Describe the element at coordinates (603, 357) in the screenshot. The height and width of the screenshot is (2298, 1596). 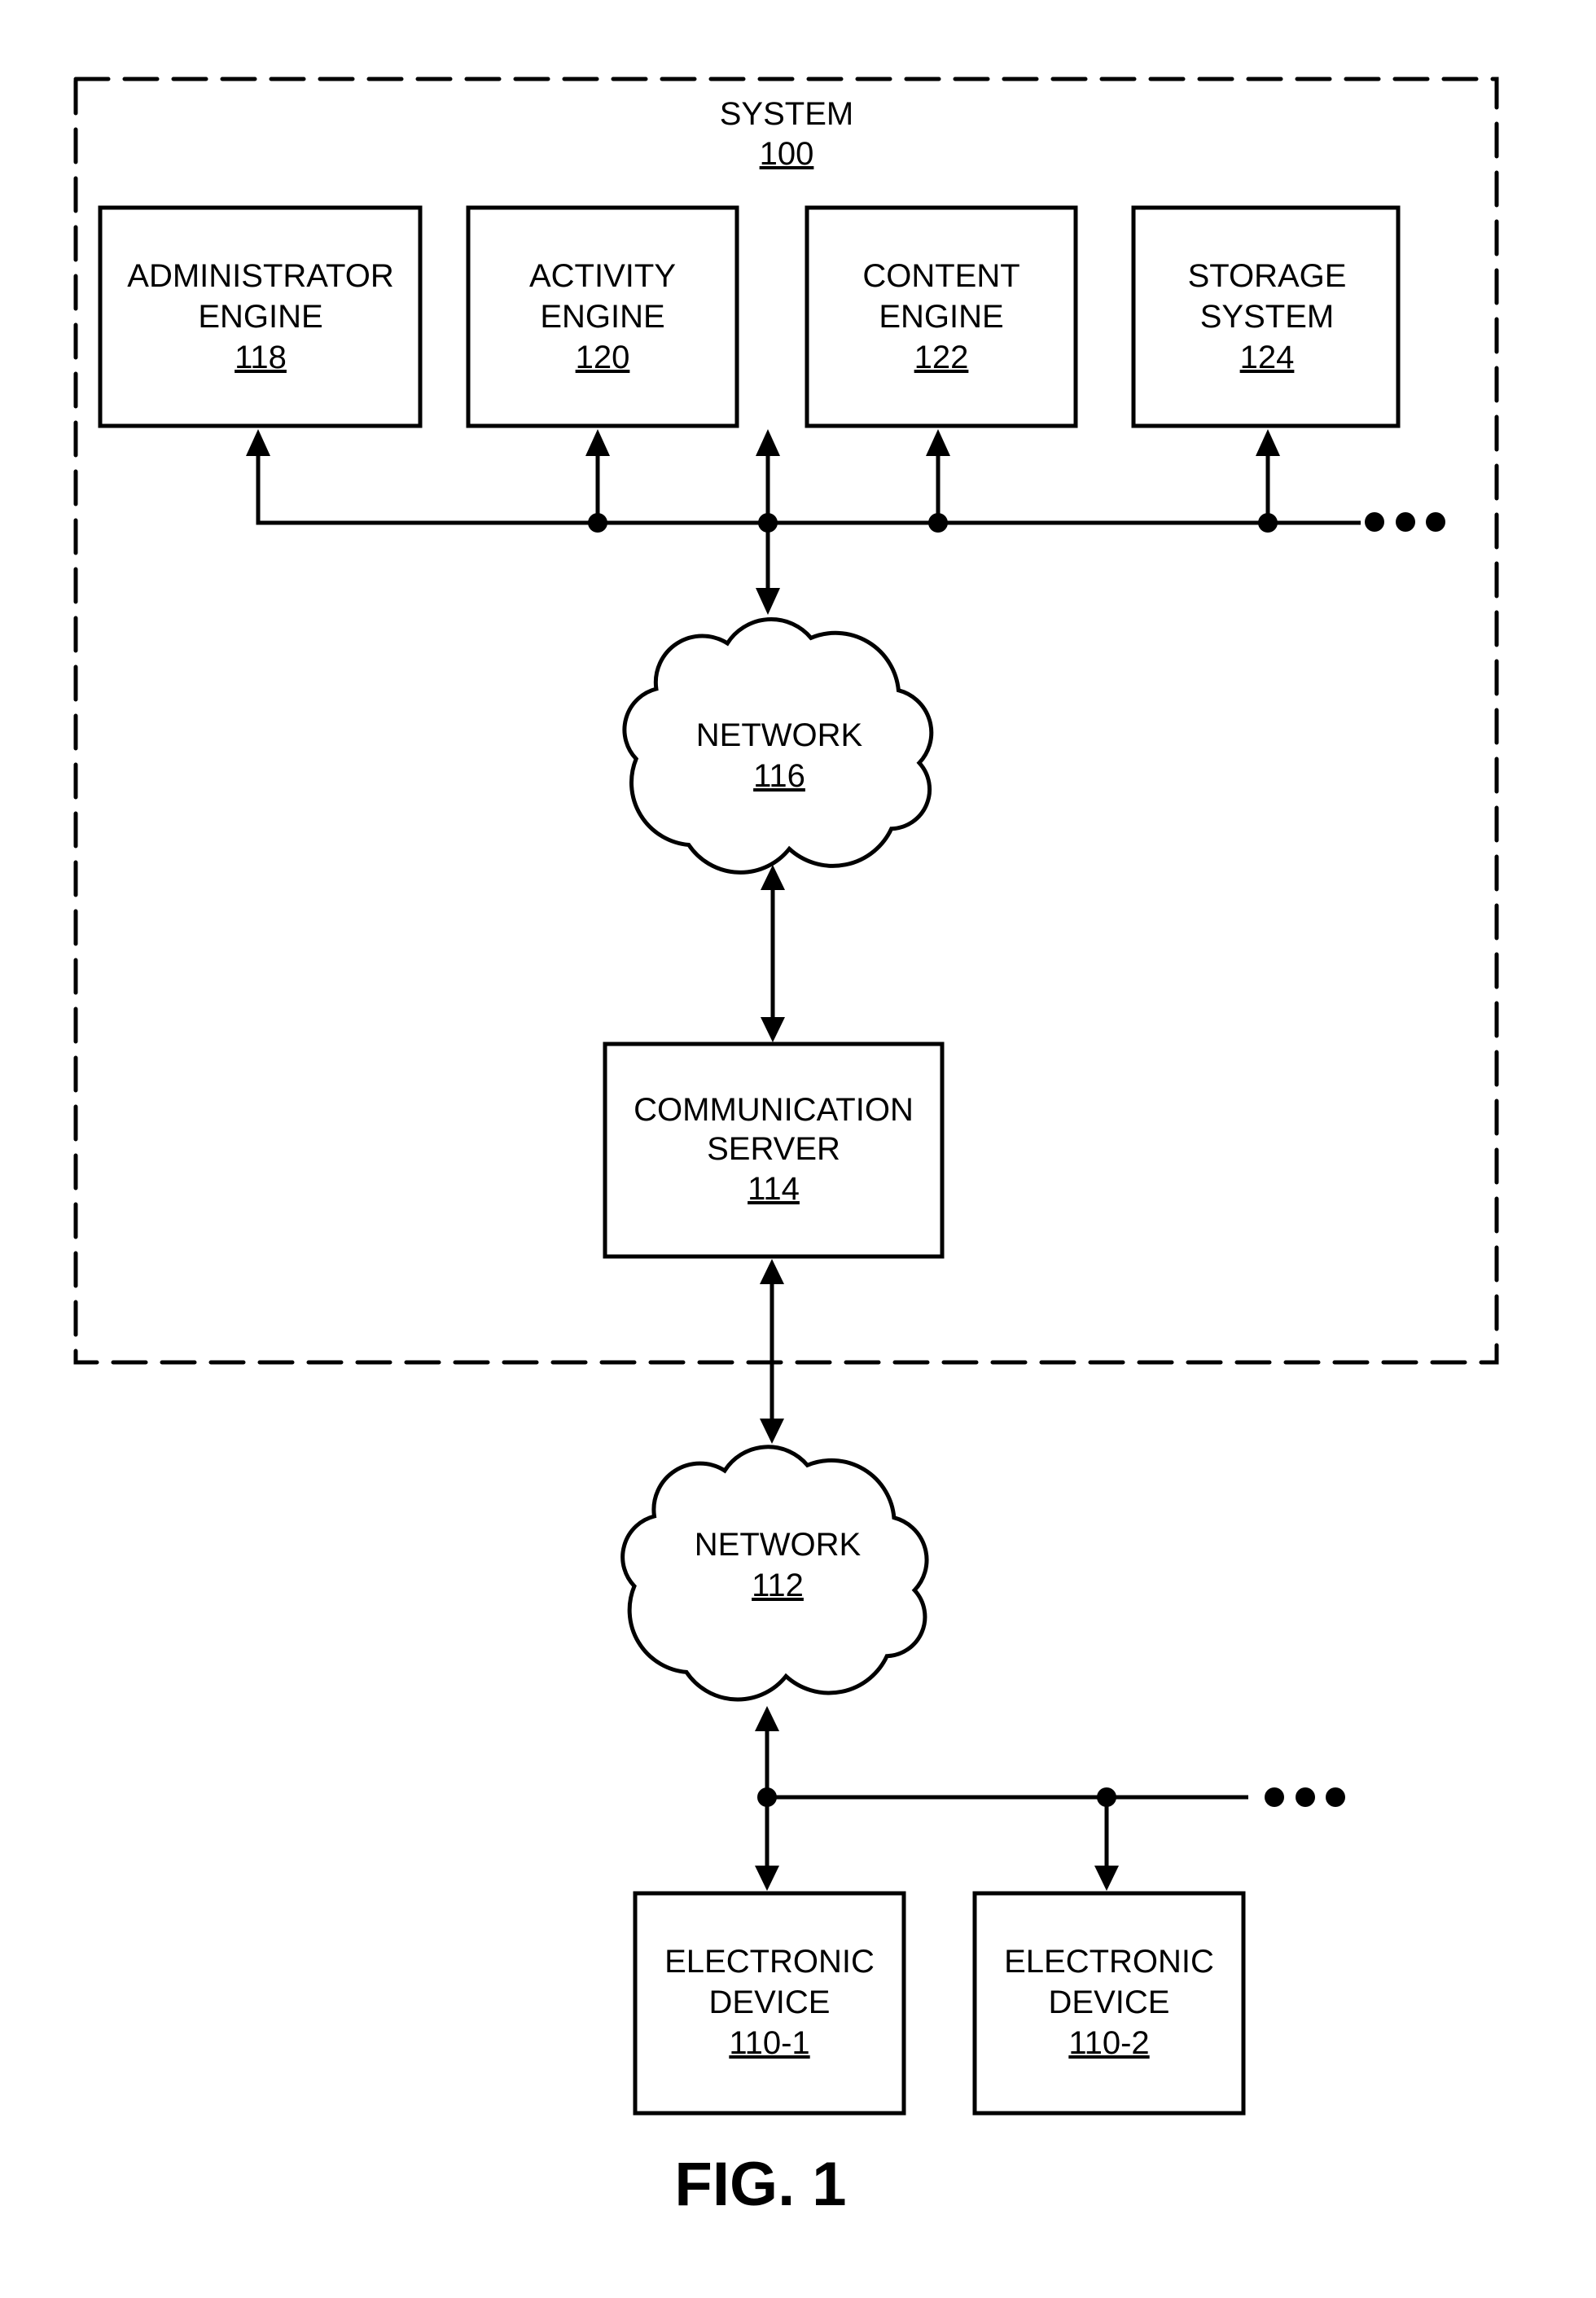
I see `activity-engine-ref: 120` at that location.